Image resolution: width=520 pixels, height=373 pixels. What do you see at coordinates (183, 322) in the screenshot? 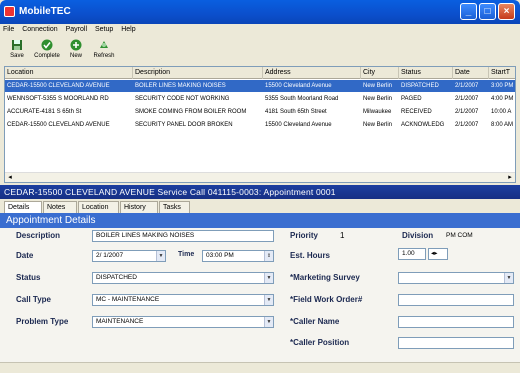
I see `problem-type-select: MAINTENANCE ▼` at bounding box center [183, 322].